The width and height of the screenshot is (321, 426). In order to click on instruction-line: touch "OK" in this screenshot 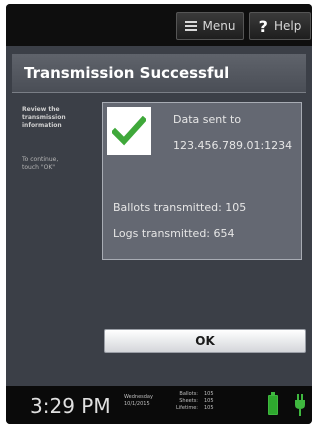, I will do `click(39, 167)`.